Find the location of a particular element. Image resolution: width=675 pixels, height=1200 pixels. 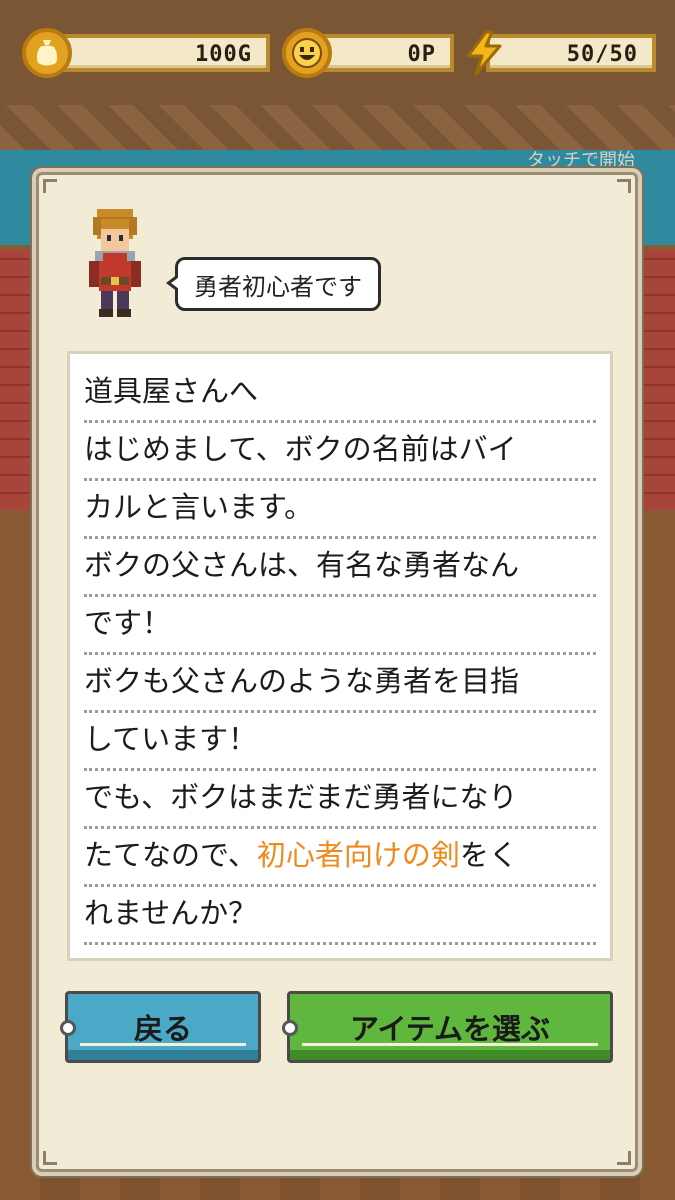

energy-bar: 50/50 is located at coordinates (571, 53).